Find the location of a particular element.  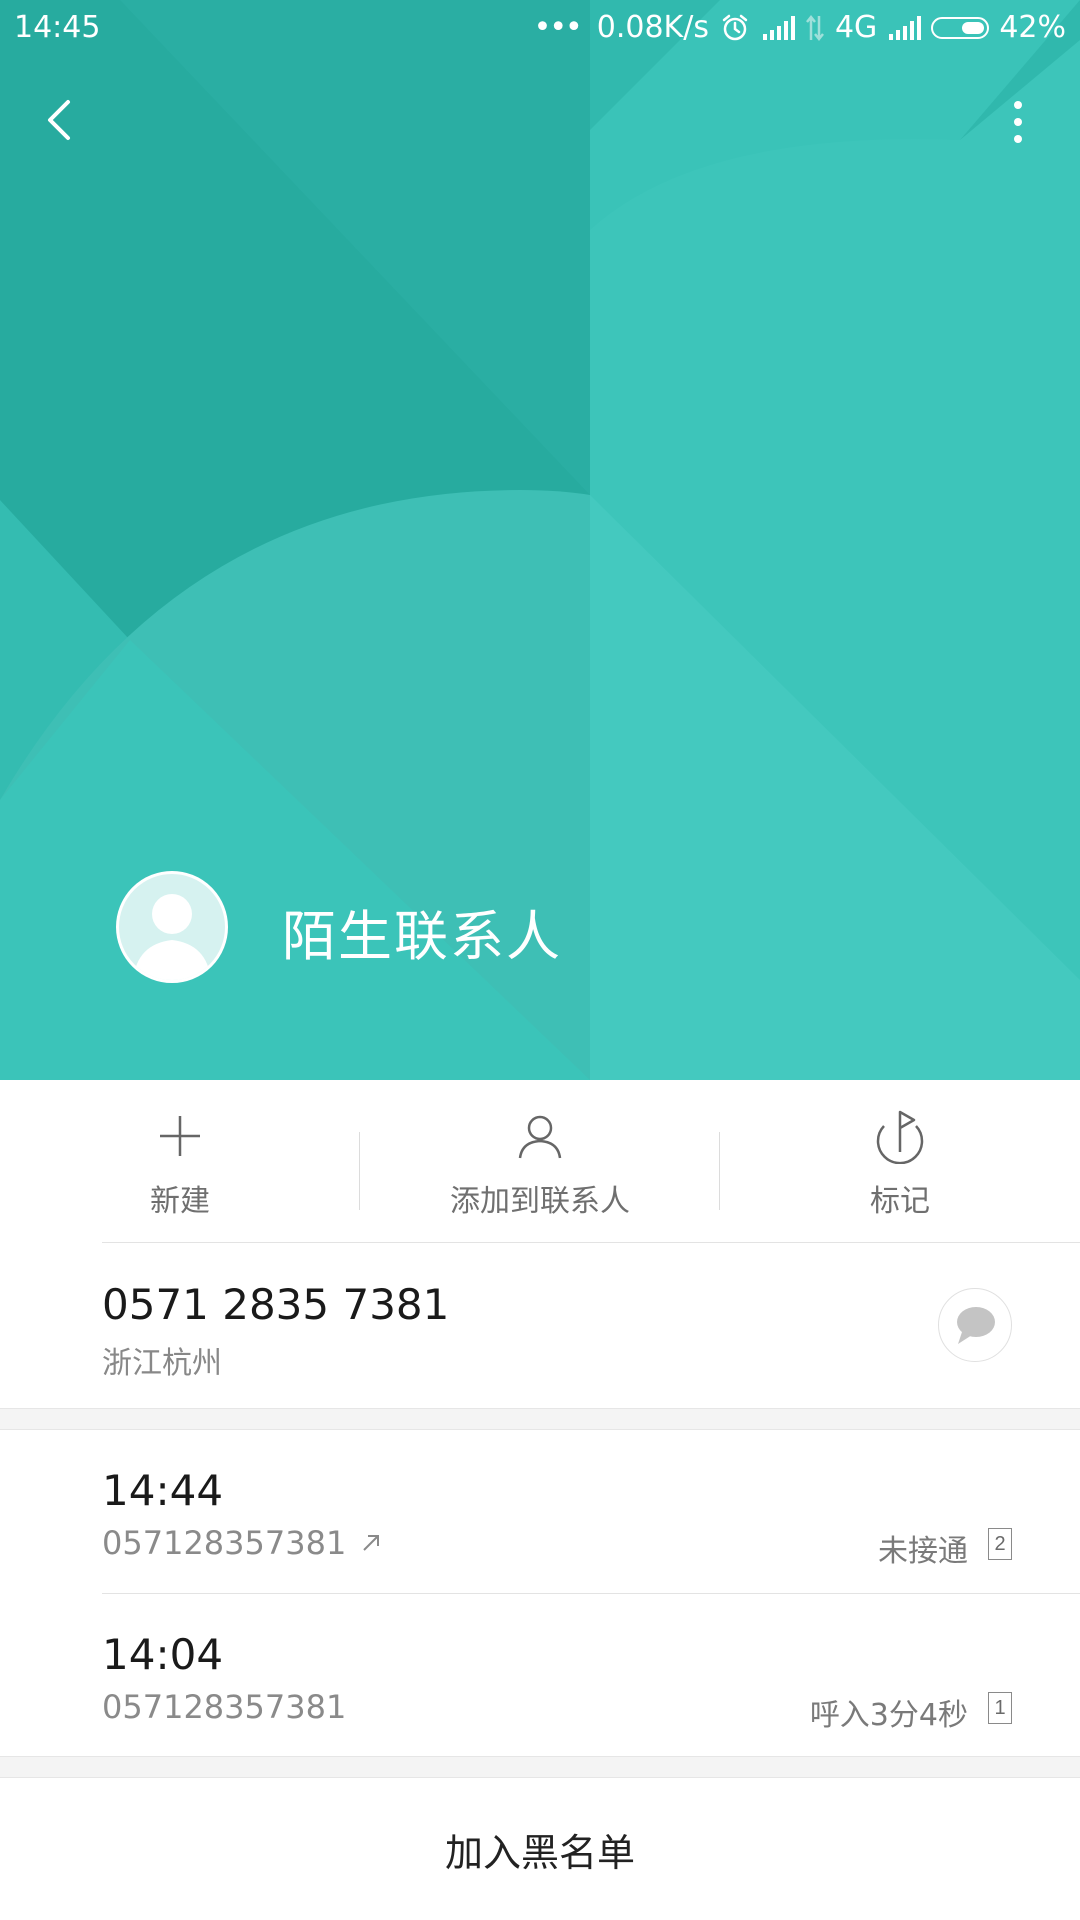

add-to-contacts-button: 添加到联系人 is located at coordinates (540, 1161).